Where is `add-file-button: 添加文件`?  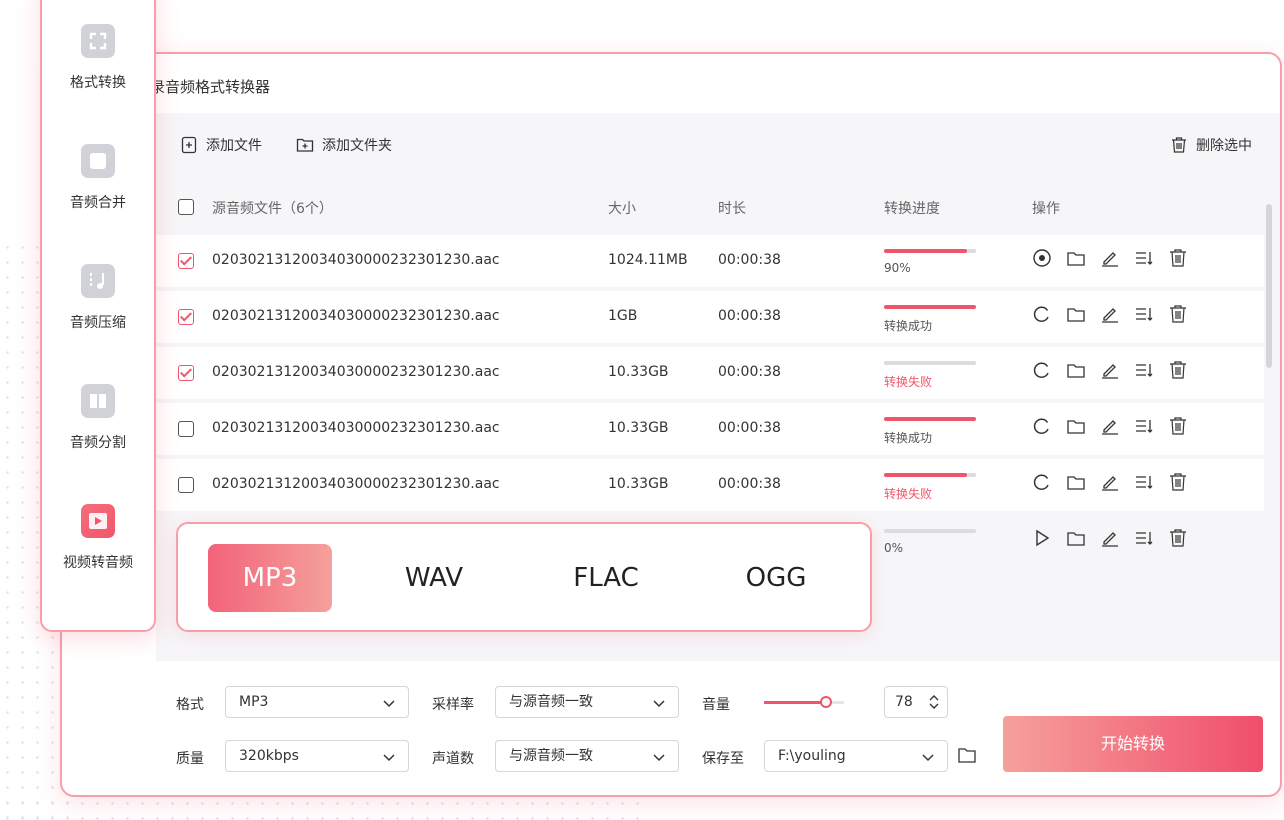
add-file-button: 添加文件 is located at coordinates (221, 145).